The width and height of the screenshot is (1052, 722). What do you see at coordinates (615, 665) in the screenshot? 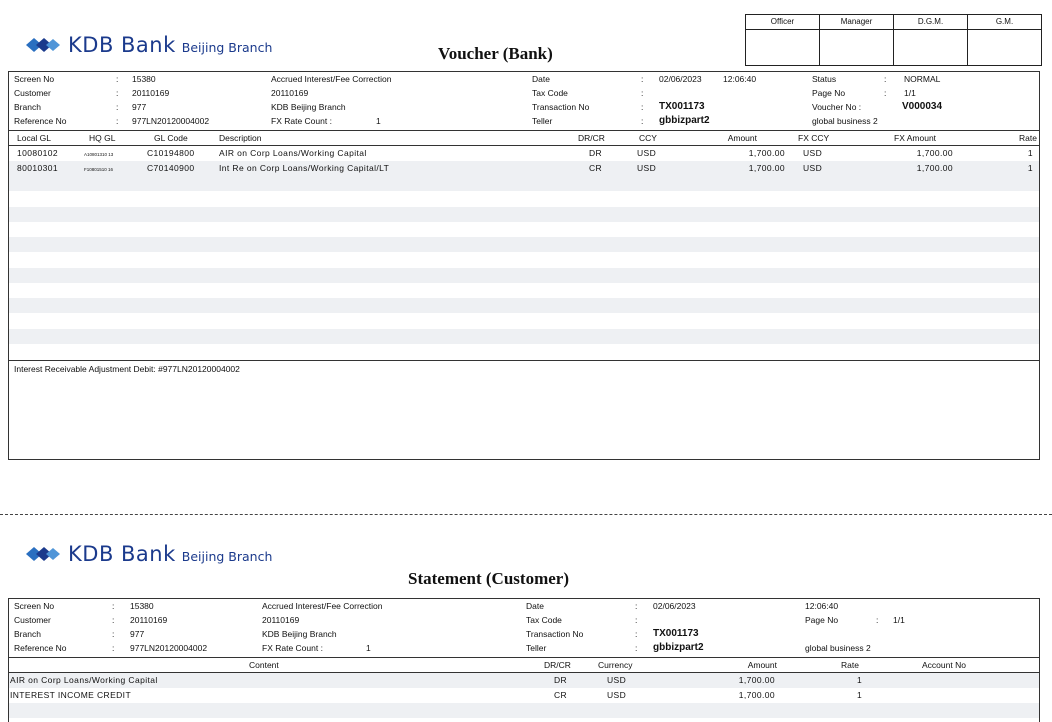
I see `col-currency: Currency` at bounding box center [615, 665].